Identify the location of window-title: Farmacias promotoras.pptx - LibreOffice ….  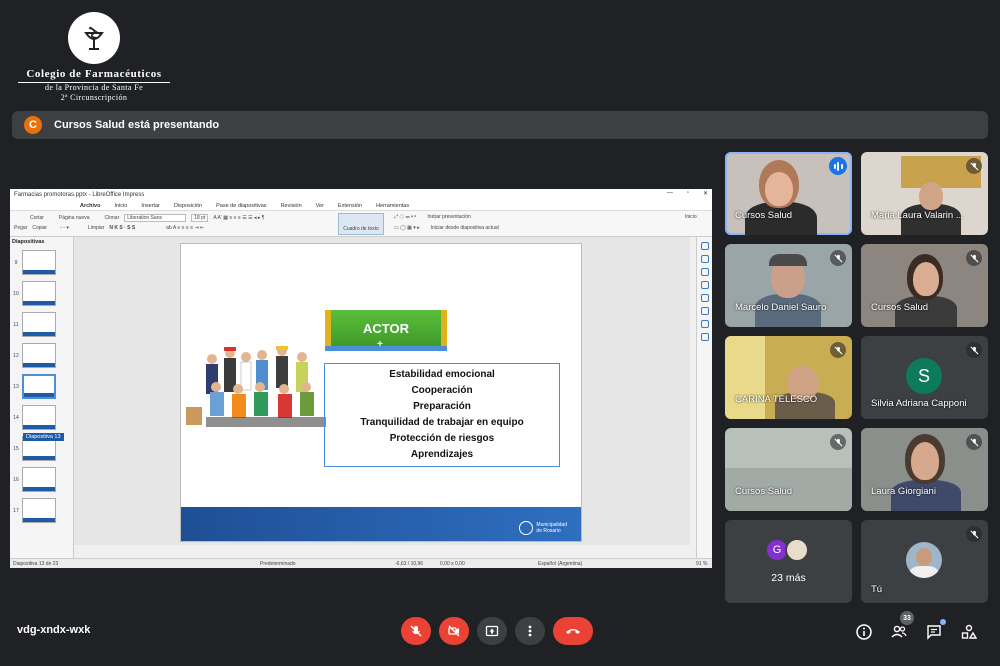
(361, 195).